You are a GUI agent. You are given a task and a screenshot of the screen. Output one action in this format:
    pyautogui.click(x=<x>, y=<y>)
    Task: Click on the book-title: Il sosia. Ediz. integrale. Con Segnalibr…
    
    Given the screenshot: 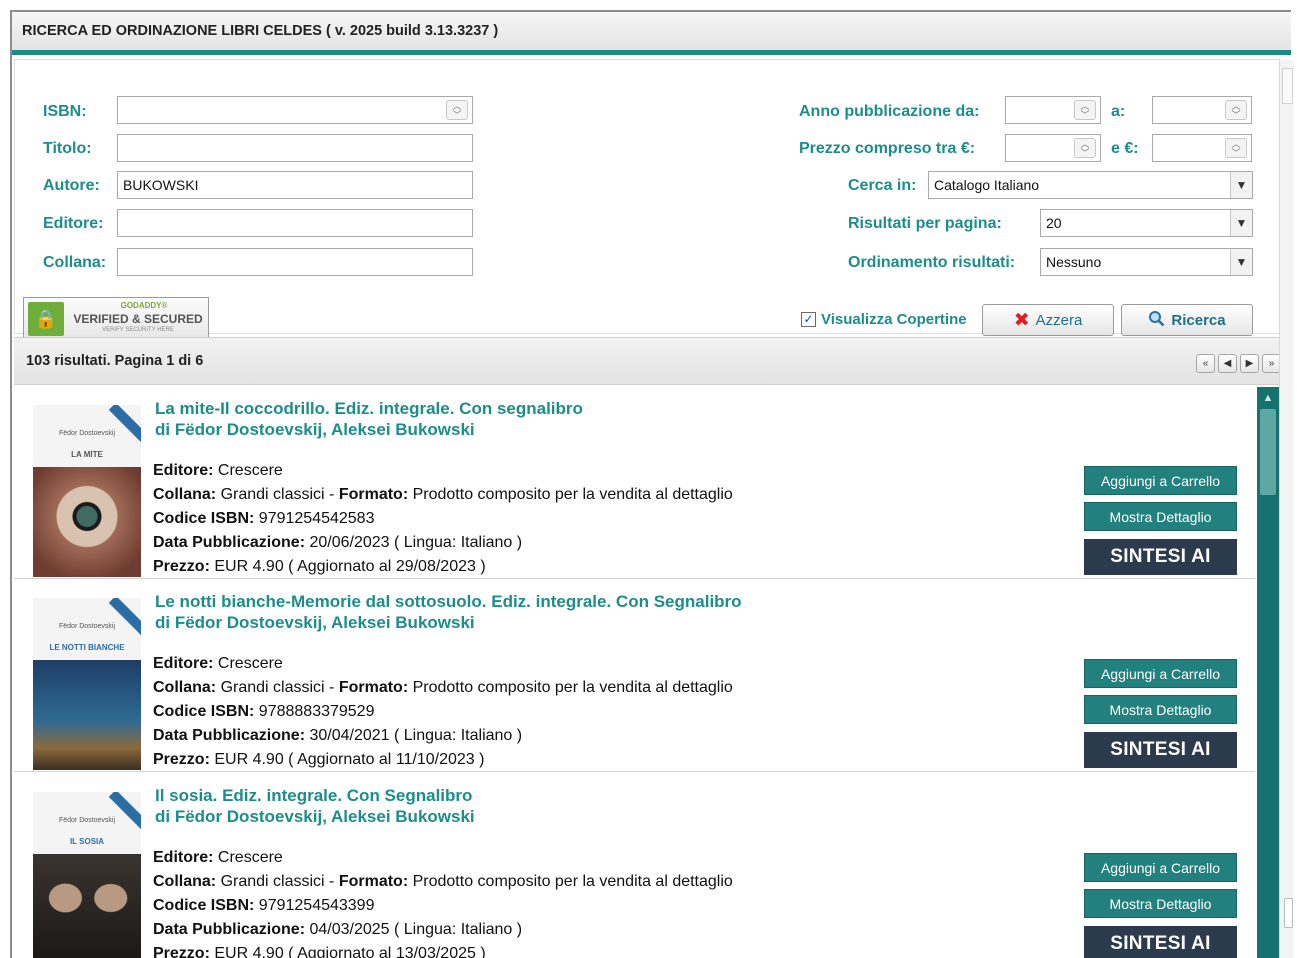 What is the action you would take?
    pyautogui.click(x=313, y=796)
    